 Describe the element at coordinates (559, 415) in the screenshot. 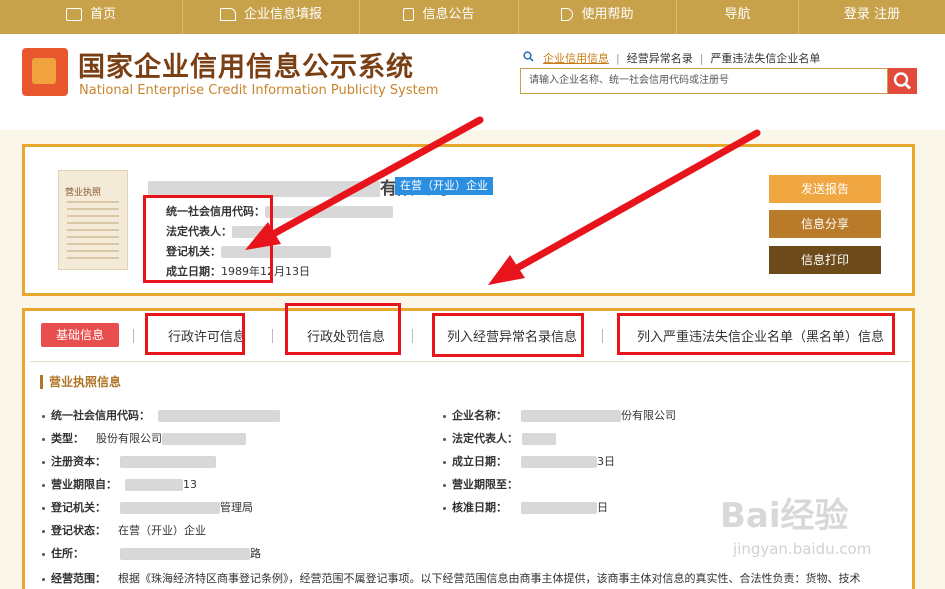

I see `field-company-name: 企业名称： 份有限公司` at that location.